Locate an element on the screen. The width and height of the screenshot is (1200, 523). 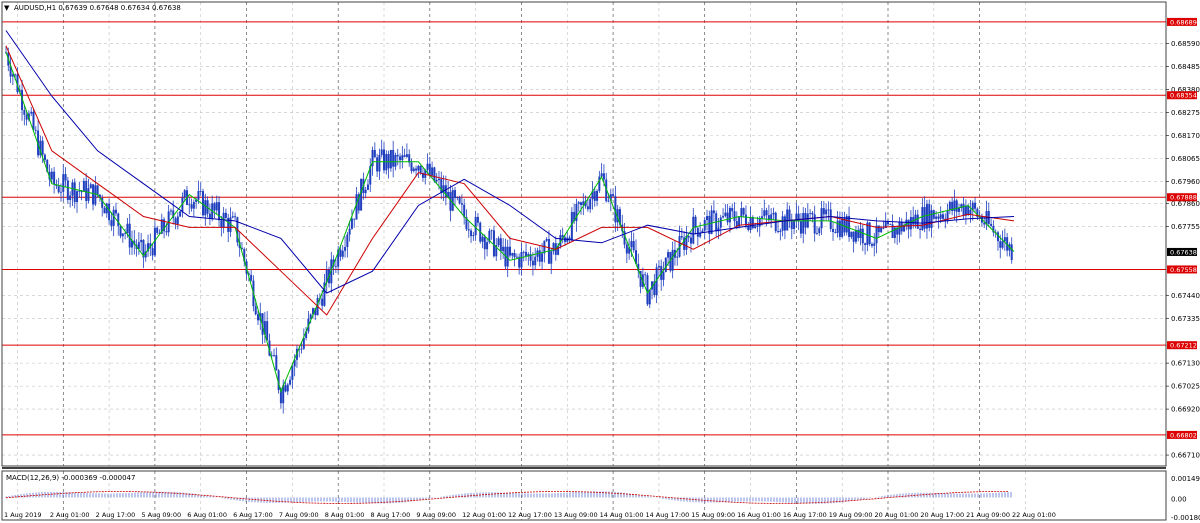
time-axis-label: 14 Aug 17:00 is located at coordinates (667, 515).